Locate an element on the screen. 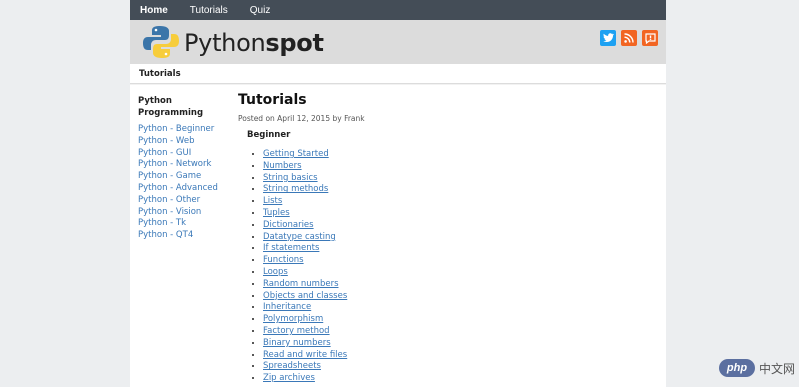  sidebar-item: Python - Network is located at coordinates (183, 165).